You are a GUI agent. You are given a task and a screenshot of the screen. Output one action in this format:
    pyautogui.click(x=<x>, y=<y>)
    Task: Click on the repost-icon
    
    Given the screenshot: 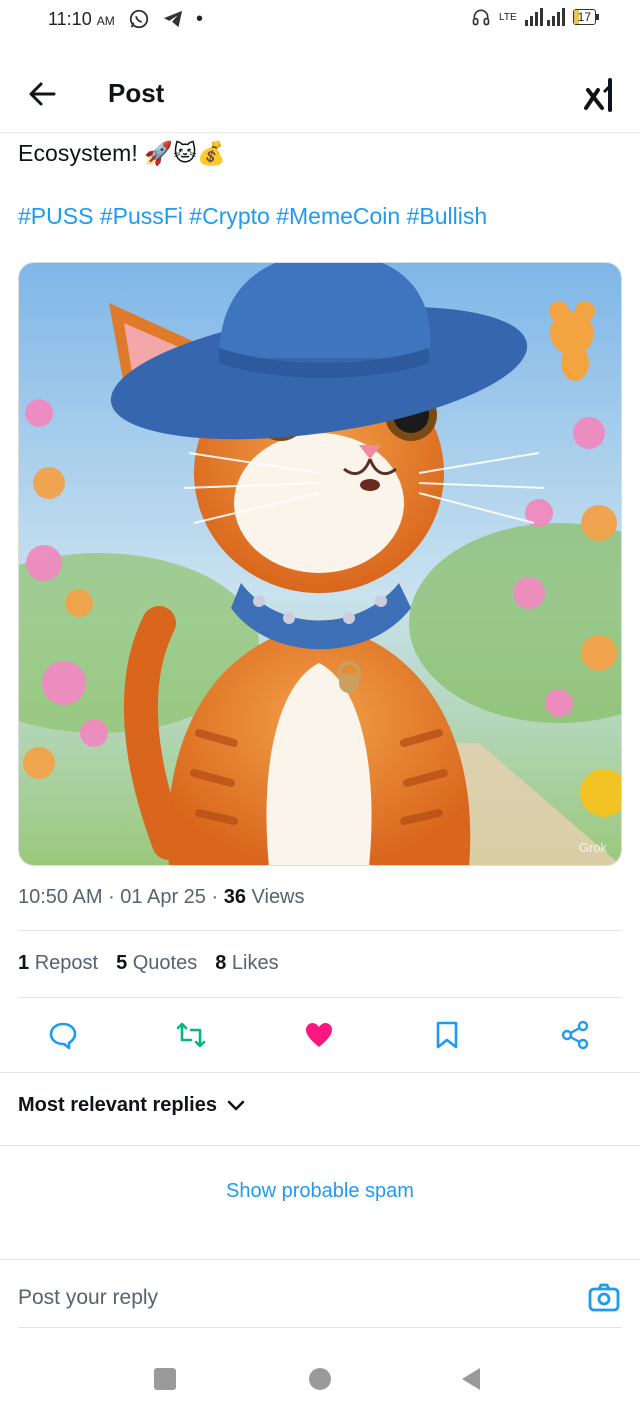 What is the action you would take?
    pyautogui.click(x=191, y=1035)
    